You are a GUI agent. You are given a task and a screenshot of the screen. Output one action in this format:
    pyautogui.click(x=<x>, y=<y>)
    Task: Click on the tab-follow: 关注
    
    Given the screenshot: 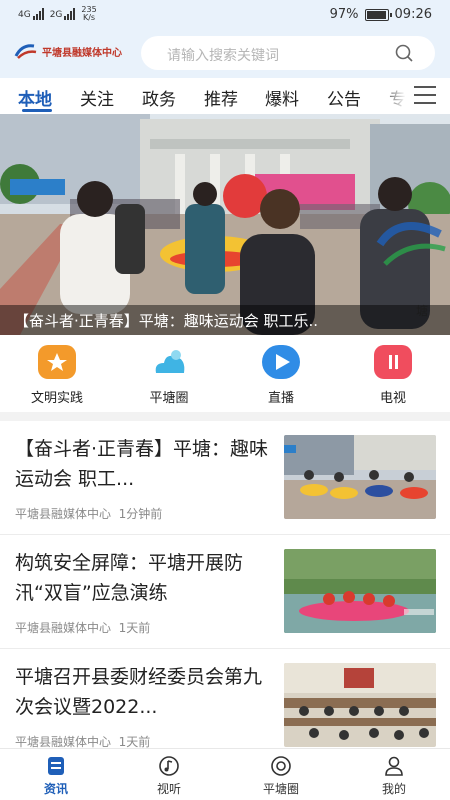 What is the action you would take?
    pyautogui.click(x=97, y=97)
    